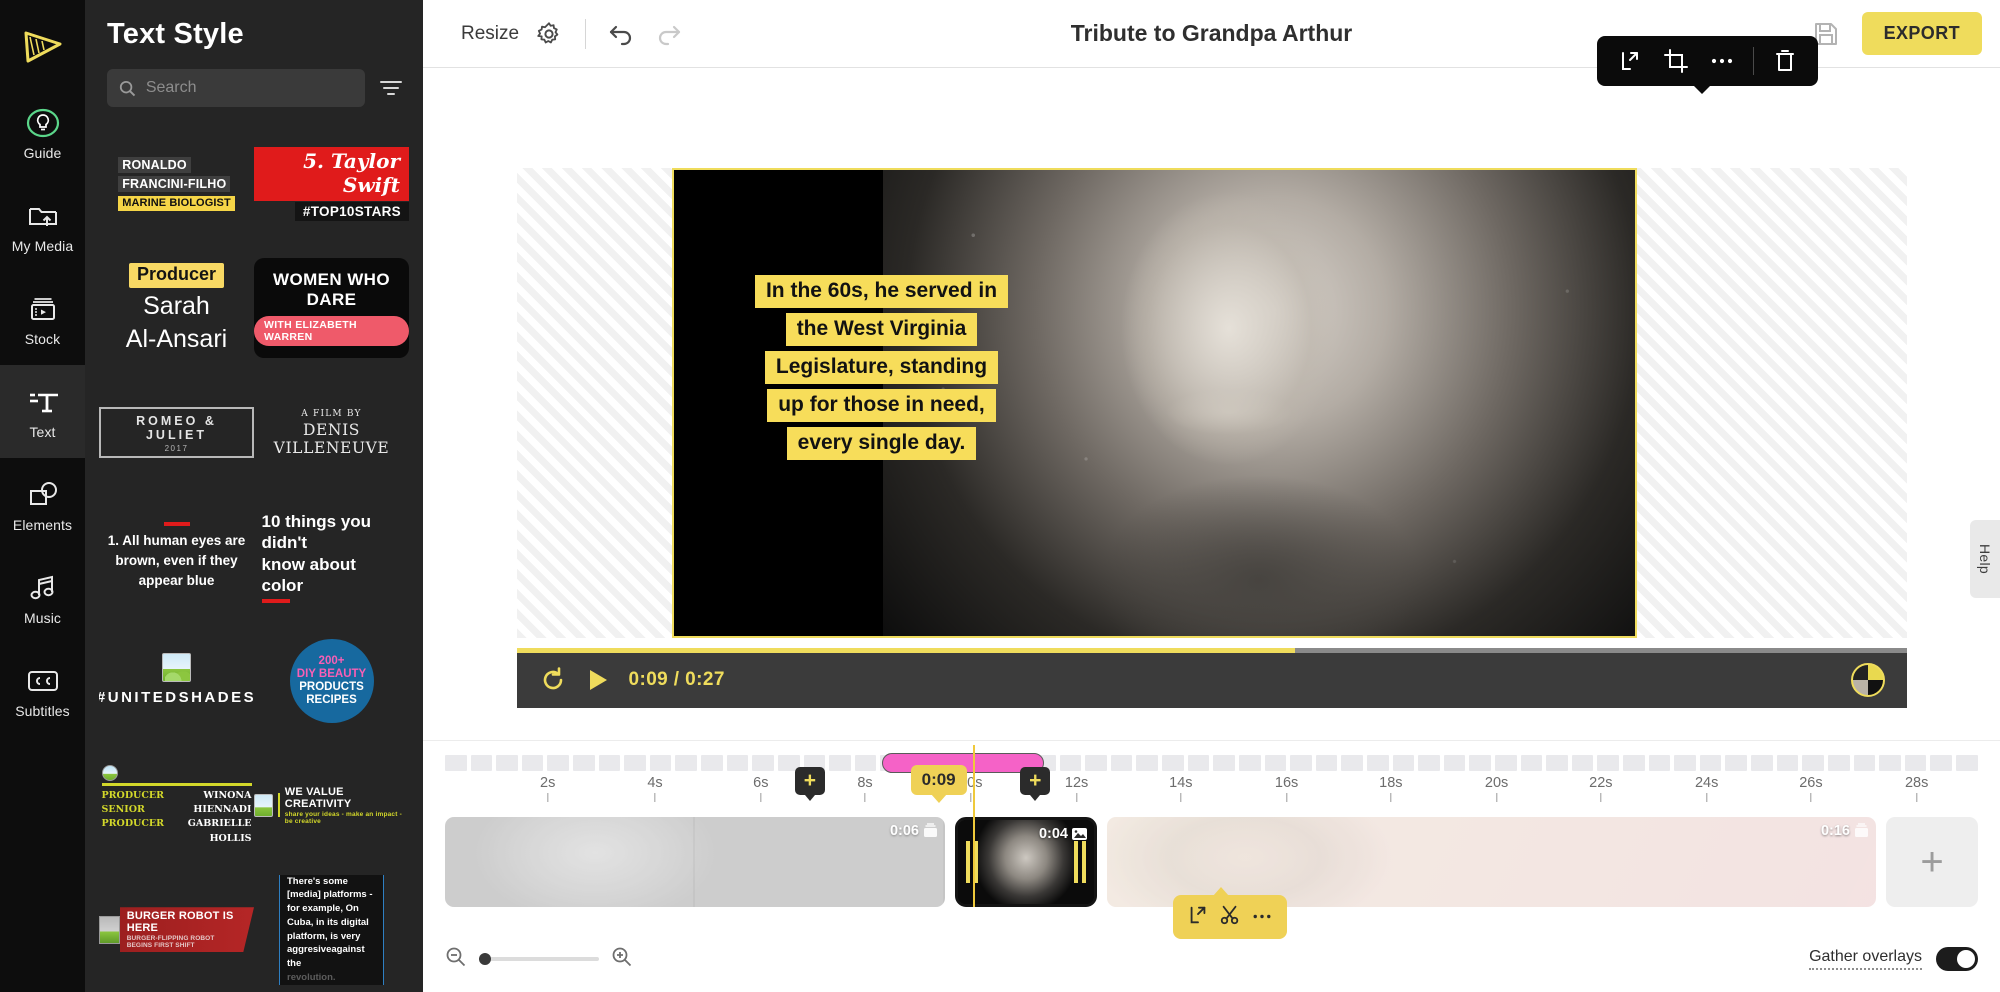  What do you see at coordinates (668, 34) in the screenshot?
I see `redo-button` at bounding box center [668, 34].